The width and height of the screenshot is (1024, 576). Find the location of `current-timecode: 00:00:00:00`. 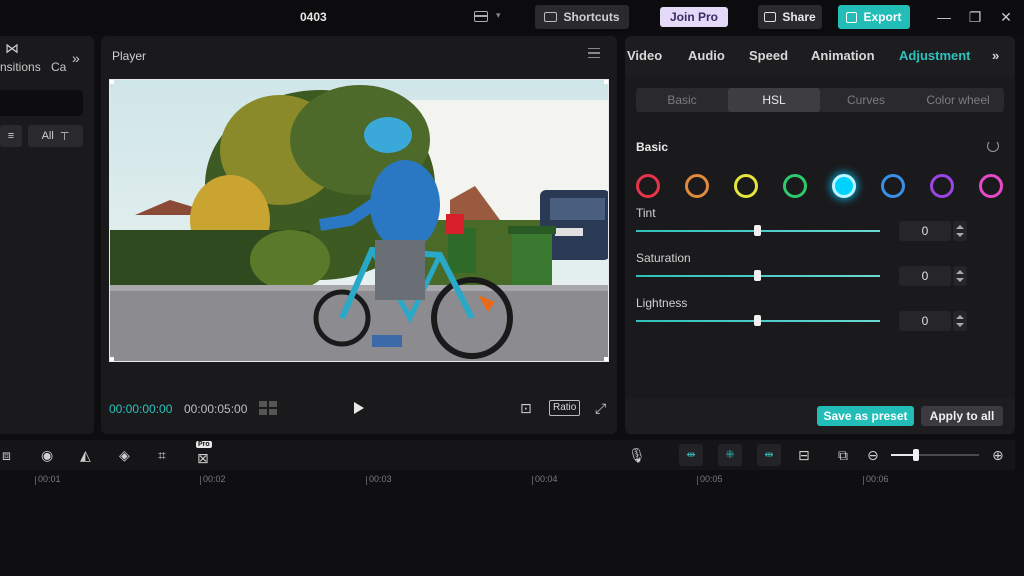

current-timecode: 00:00:00:00 is located at coordinates (141, 409).